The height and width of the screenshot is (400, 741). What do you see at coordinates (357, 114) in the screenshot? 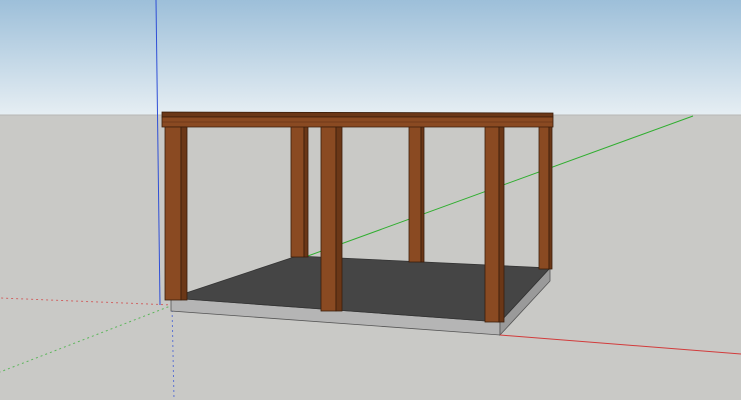
I see `roof-frame-top` at bounding box center [357, 114].